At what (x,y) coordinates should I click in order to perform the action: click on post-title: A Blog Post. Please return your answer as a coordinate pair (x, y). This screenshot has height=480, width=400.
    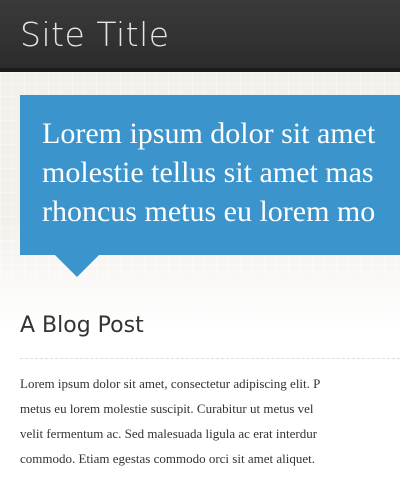
    Looking at the image, I should click on (210, 326).